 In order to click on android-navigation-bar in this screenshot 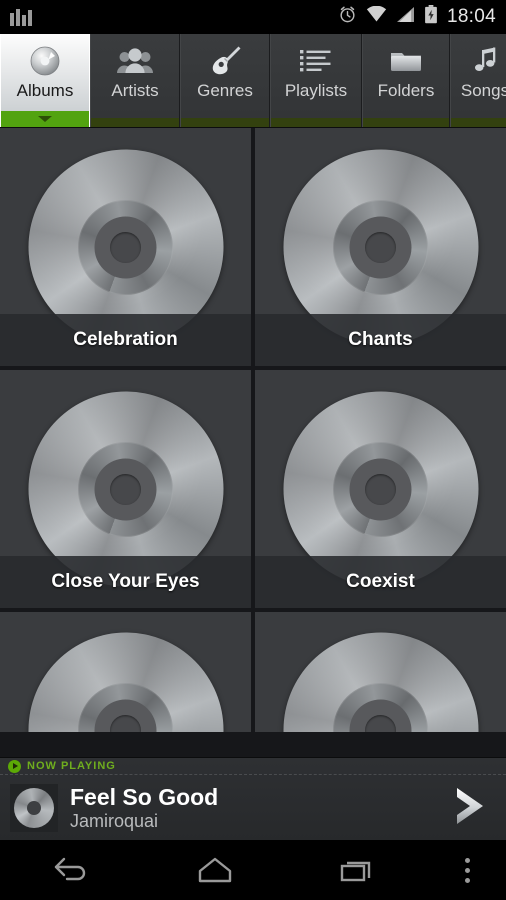, I will do `click(253, 870)`.